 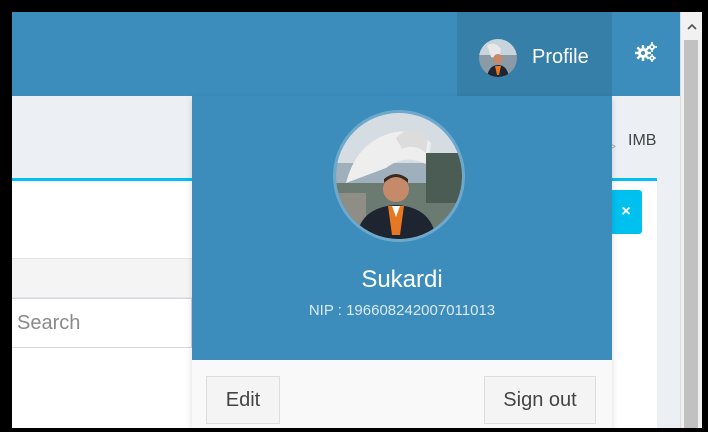 I want to click on user-nip: NIP : 196608242007011013, so click(x=402, y=310).